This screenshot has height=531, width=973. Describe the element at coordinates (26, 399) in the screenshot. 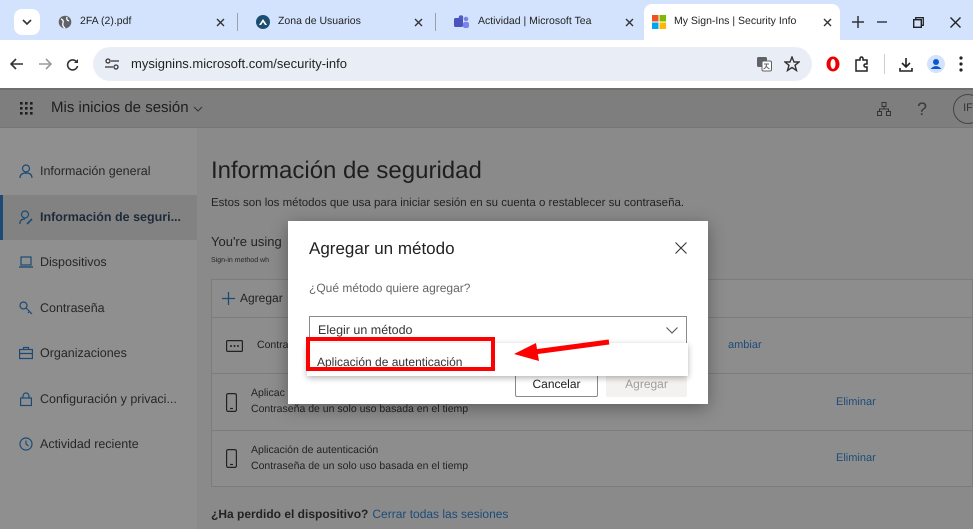

I see `lock-icon` at that location.